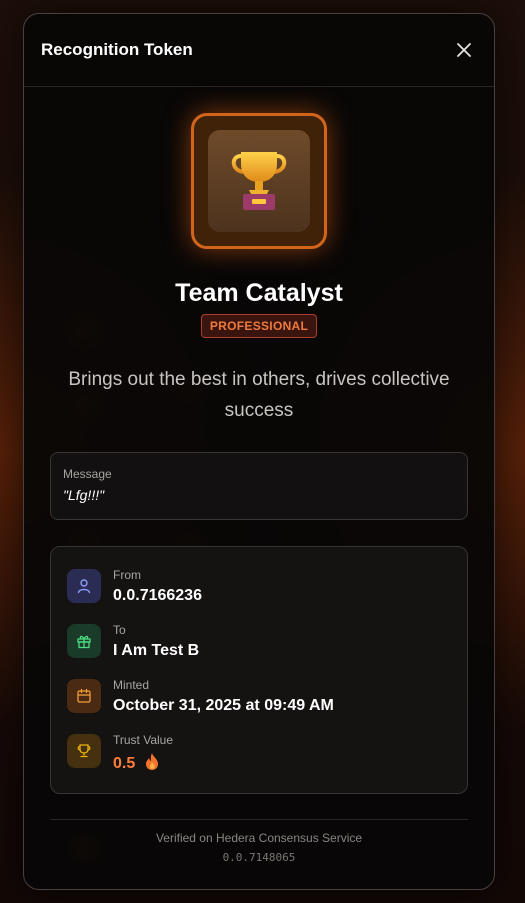 Image resolution: width=525 pixels, height=903 pixels. Describe the element at coordinates (259, 293) in the screenshot. I see `badge-name: Team Catalyst` at that location.